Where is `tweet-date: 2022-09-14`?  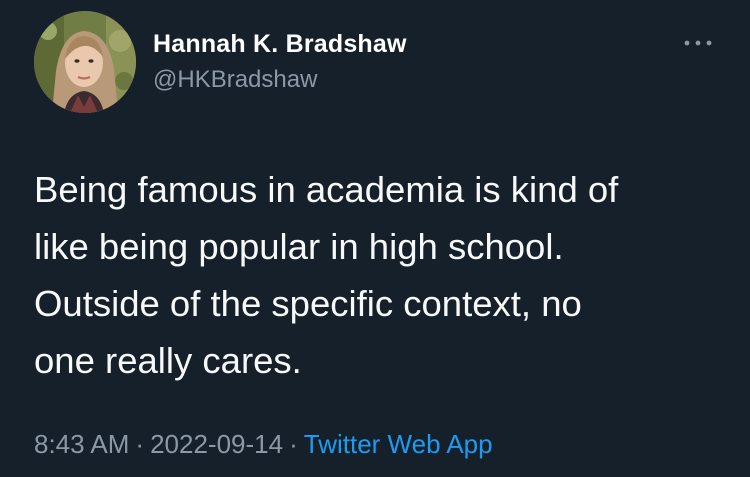 tweet-date: 2022-09-14 is located at coordinates (216, 444).